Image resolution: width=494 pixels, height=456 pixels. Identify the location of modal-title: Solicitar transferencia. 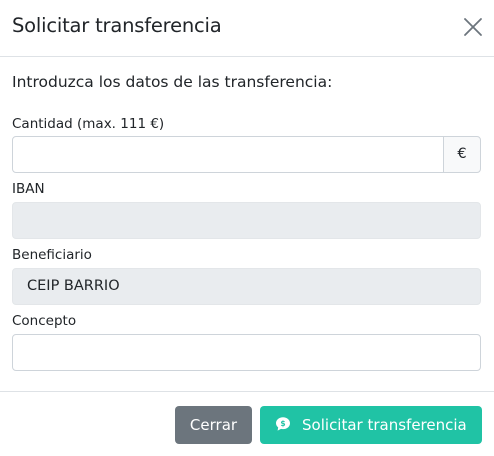
(117, 25).